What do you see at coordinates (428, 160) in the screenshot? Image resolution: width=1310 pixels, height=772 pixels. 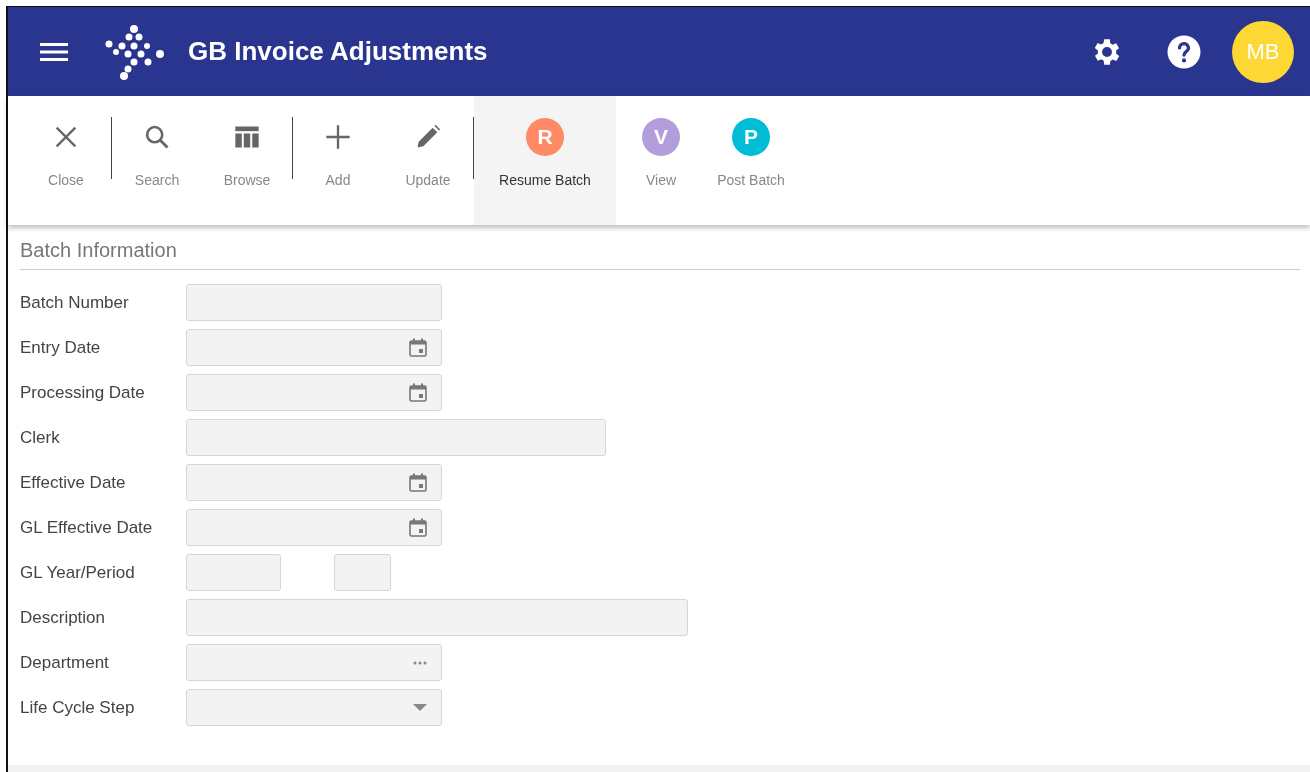 I see `toolbar-button: Update` at bounding box center [428, 160].